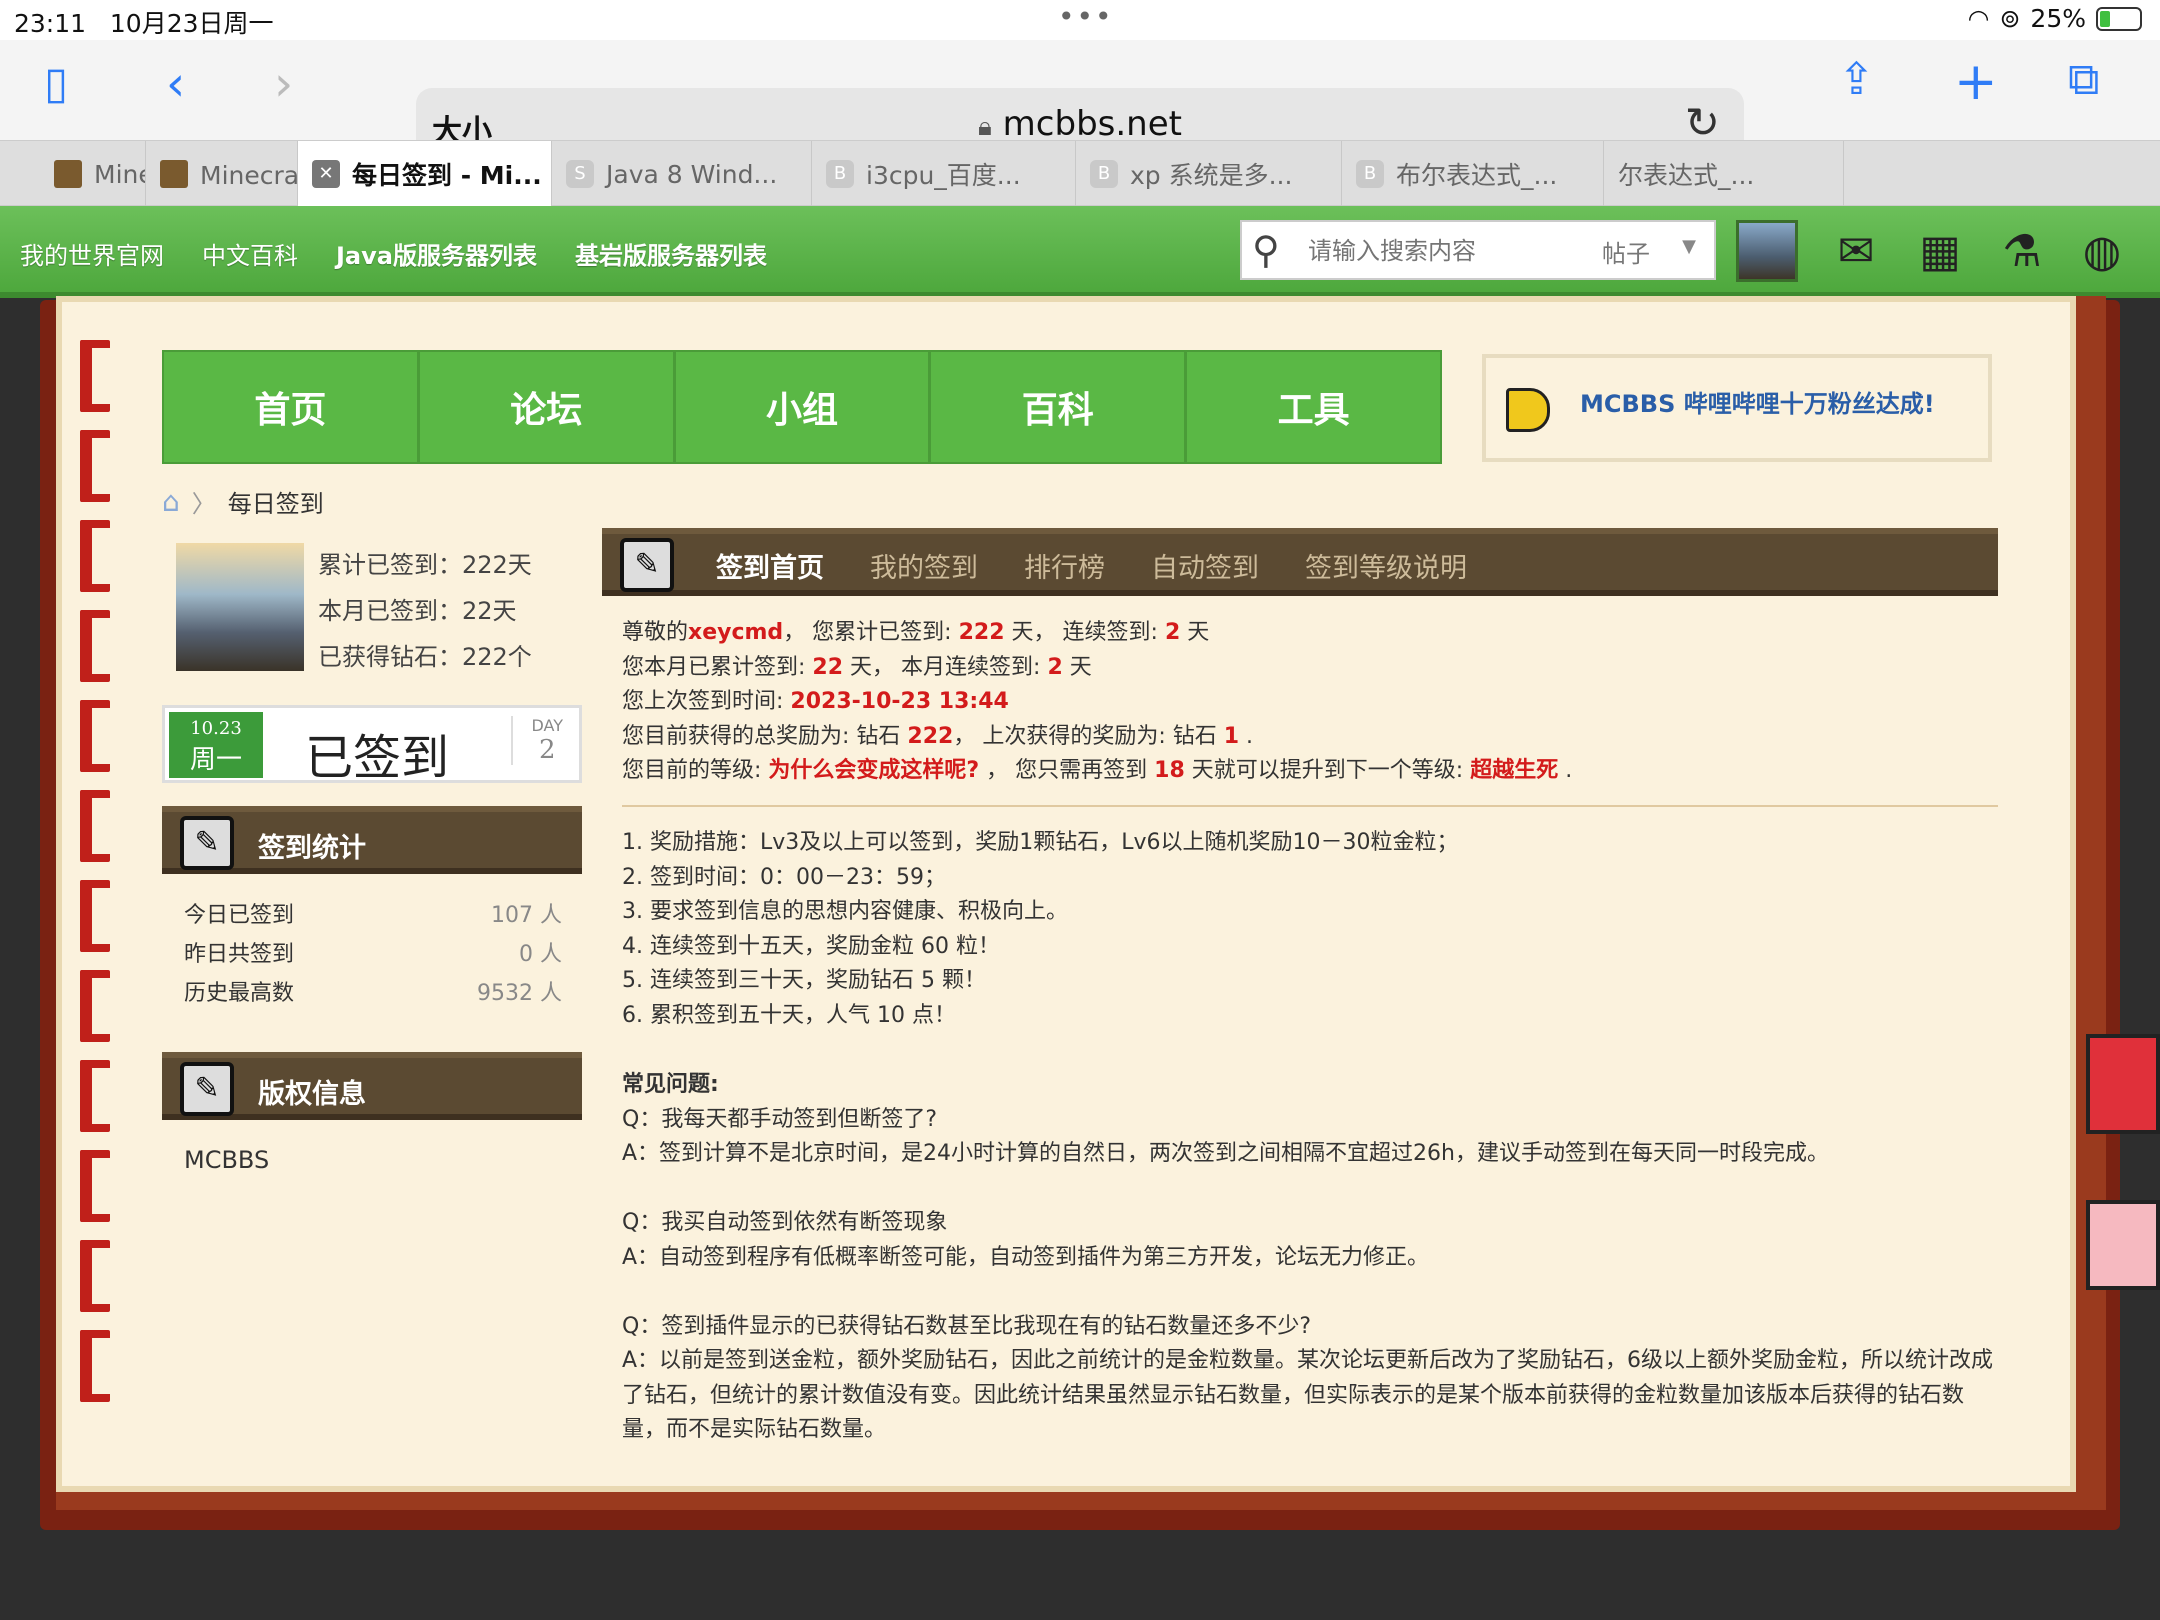 Image resolution: width=2160 pixels, height=1620 pixels. Describe the element at coordinates (548, 407) in the screenshot. I see `nav-forum: 论坛` at that location.